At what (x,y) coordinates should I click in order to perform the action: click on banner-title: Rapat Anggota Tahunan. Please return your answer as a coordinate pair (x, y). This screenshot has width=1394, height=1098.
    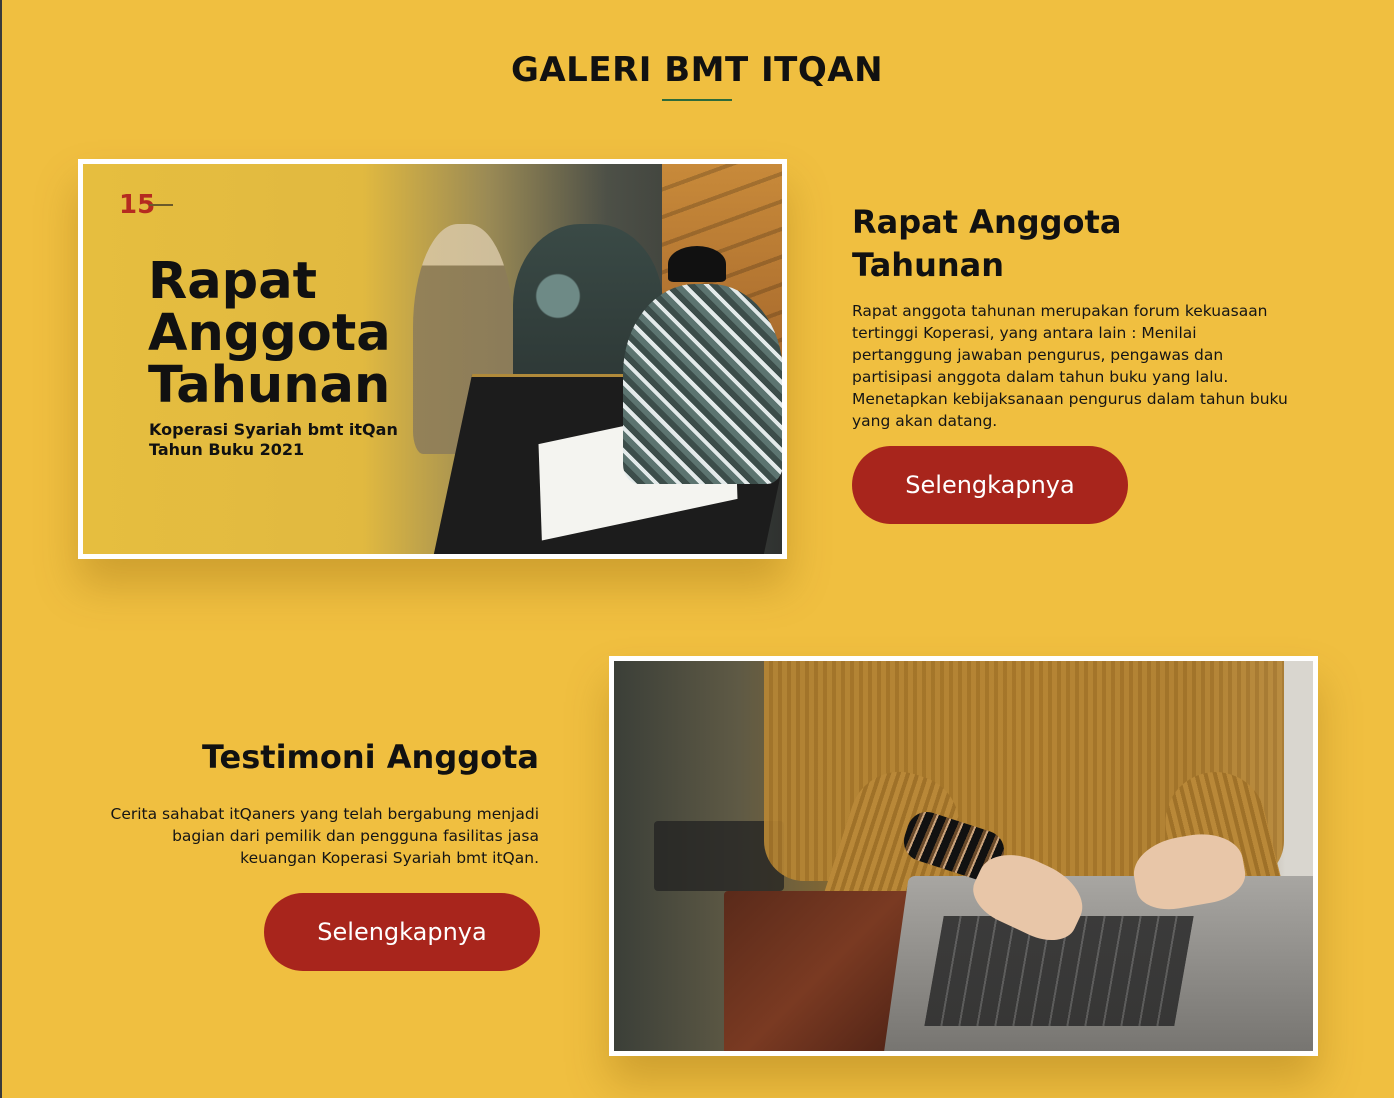
    Looking at the image, I should click on (269, 333).